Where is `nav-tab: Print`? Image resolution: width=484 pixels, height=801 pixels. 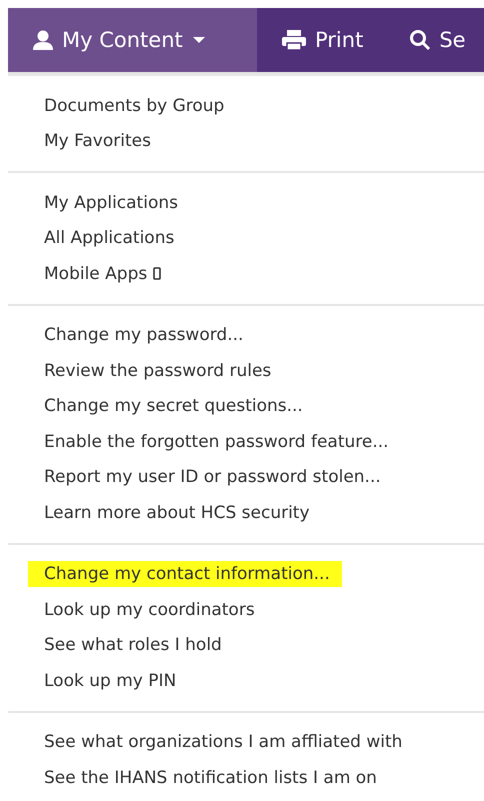
nav-tab: Print is located at coordinates (321, 40).